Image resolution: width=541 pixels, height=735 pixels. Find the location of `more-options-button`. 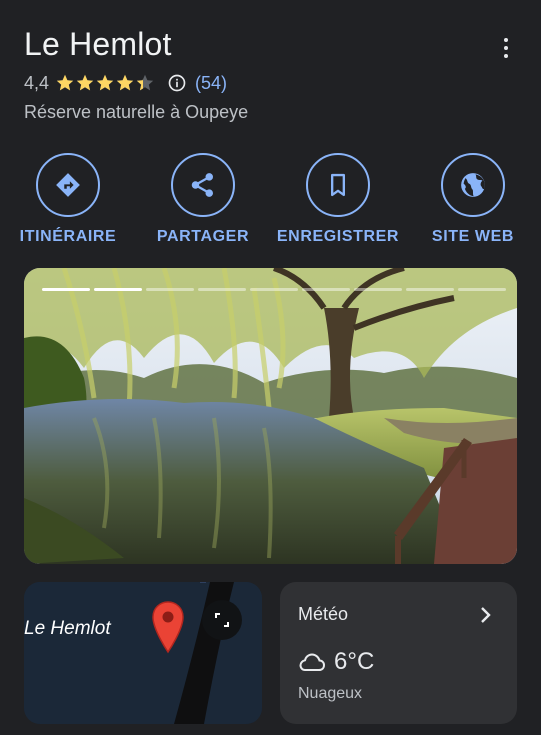

more-options-button is located at coordinates (506, 48).